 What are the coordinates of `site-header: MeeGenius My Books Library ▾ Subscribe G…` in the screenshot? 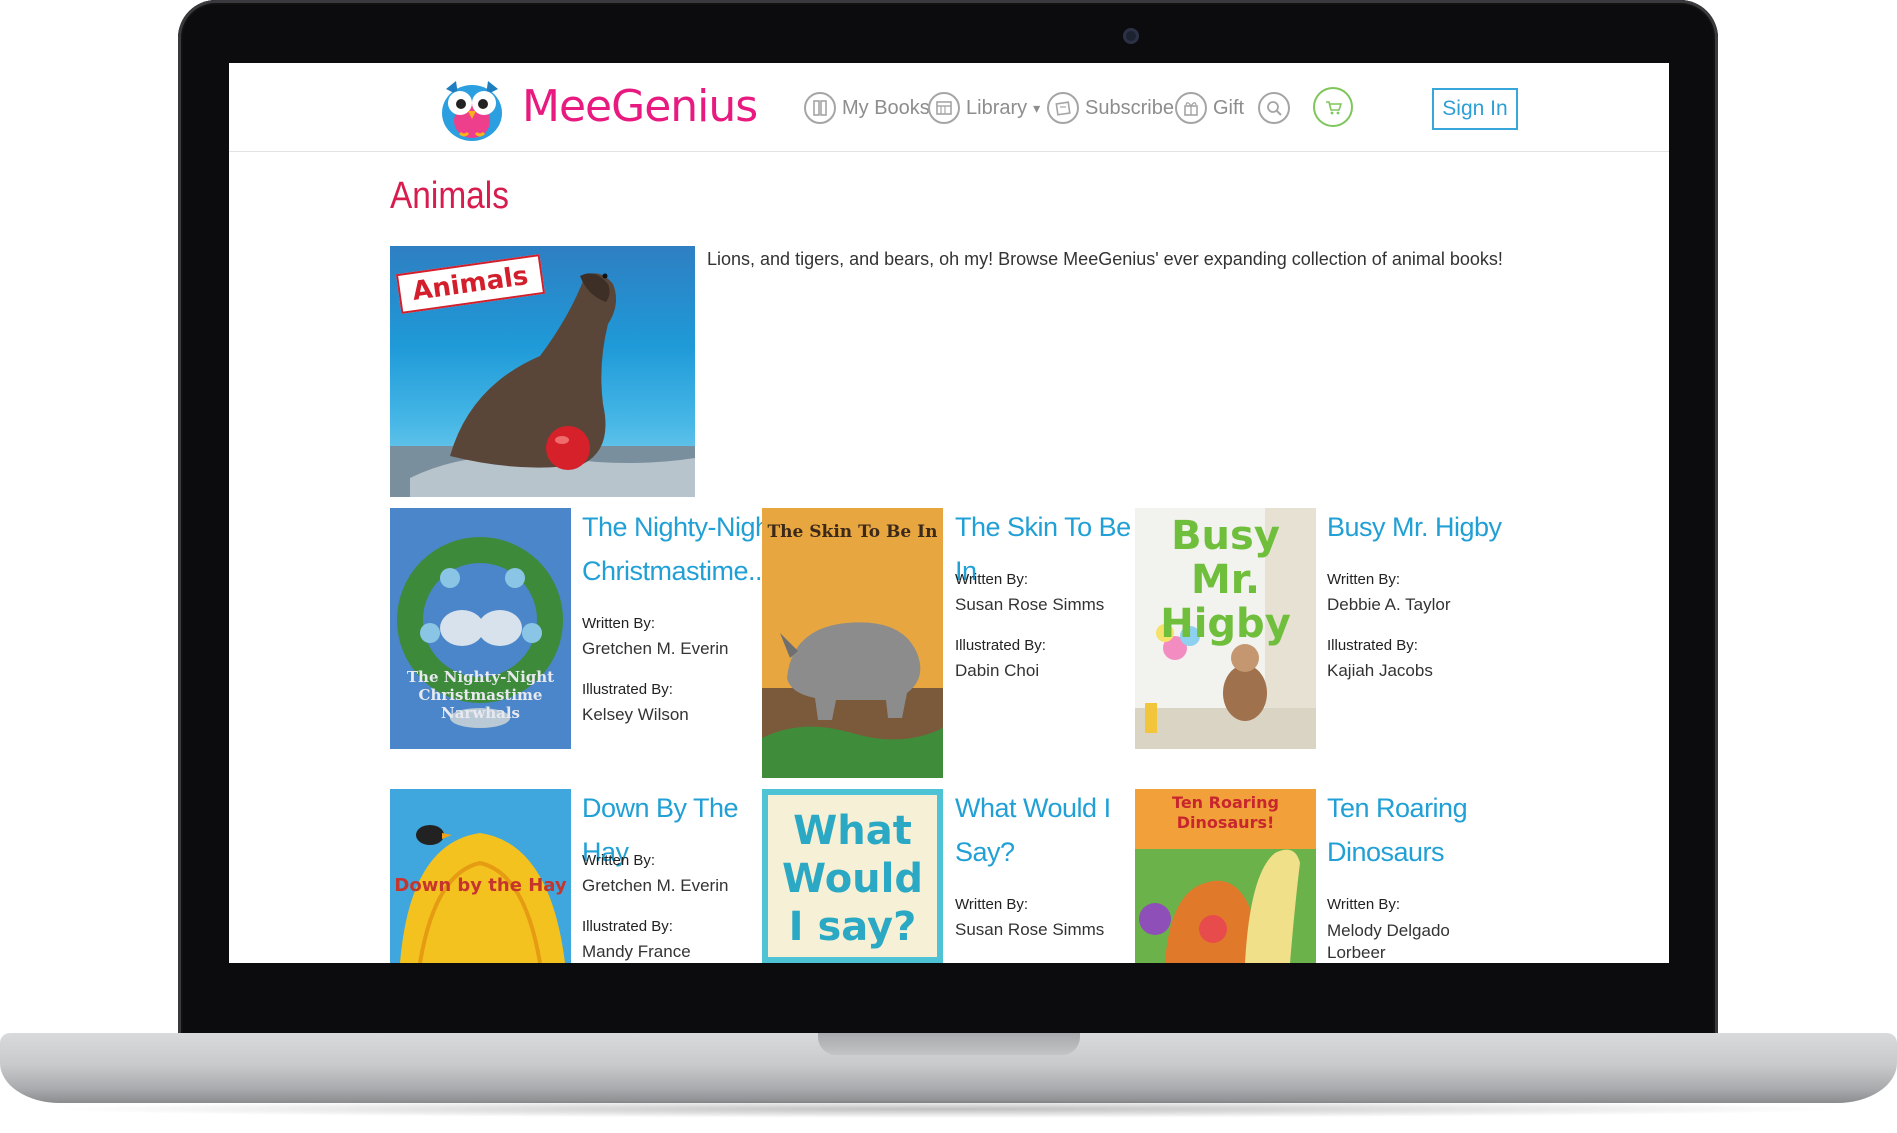 It's located at (949, 107).